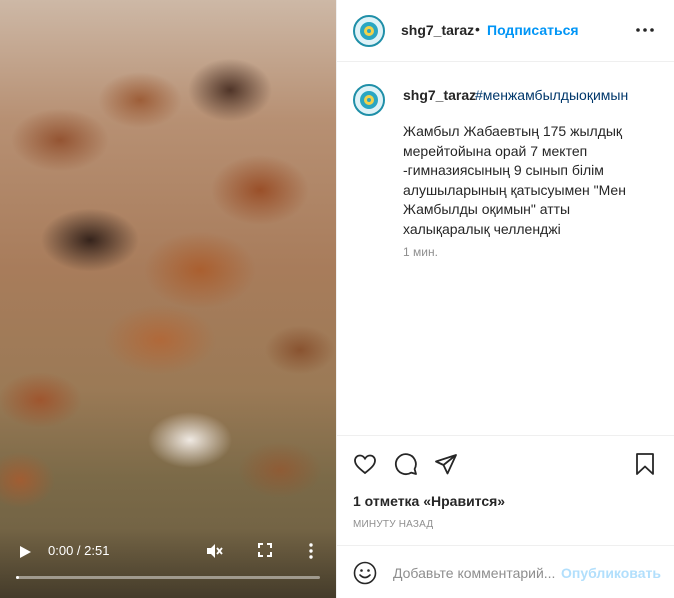  What do you see at coordinates (533, 30) in the screenshot?
I see `follow-button: Подписаться` at bounding box center [533, 30].